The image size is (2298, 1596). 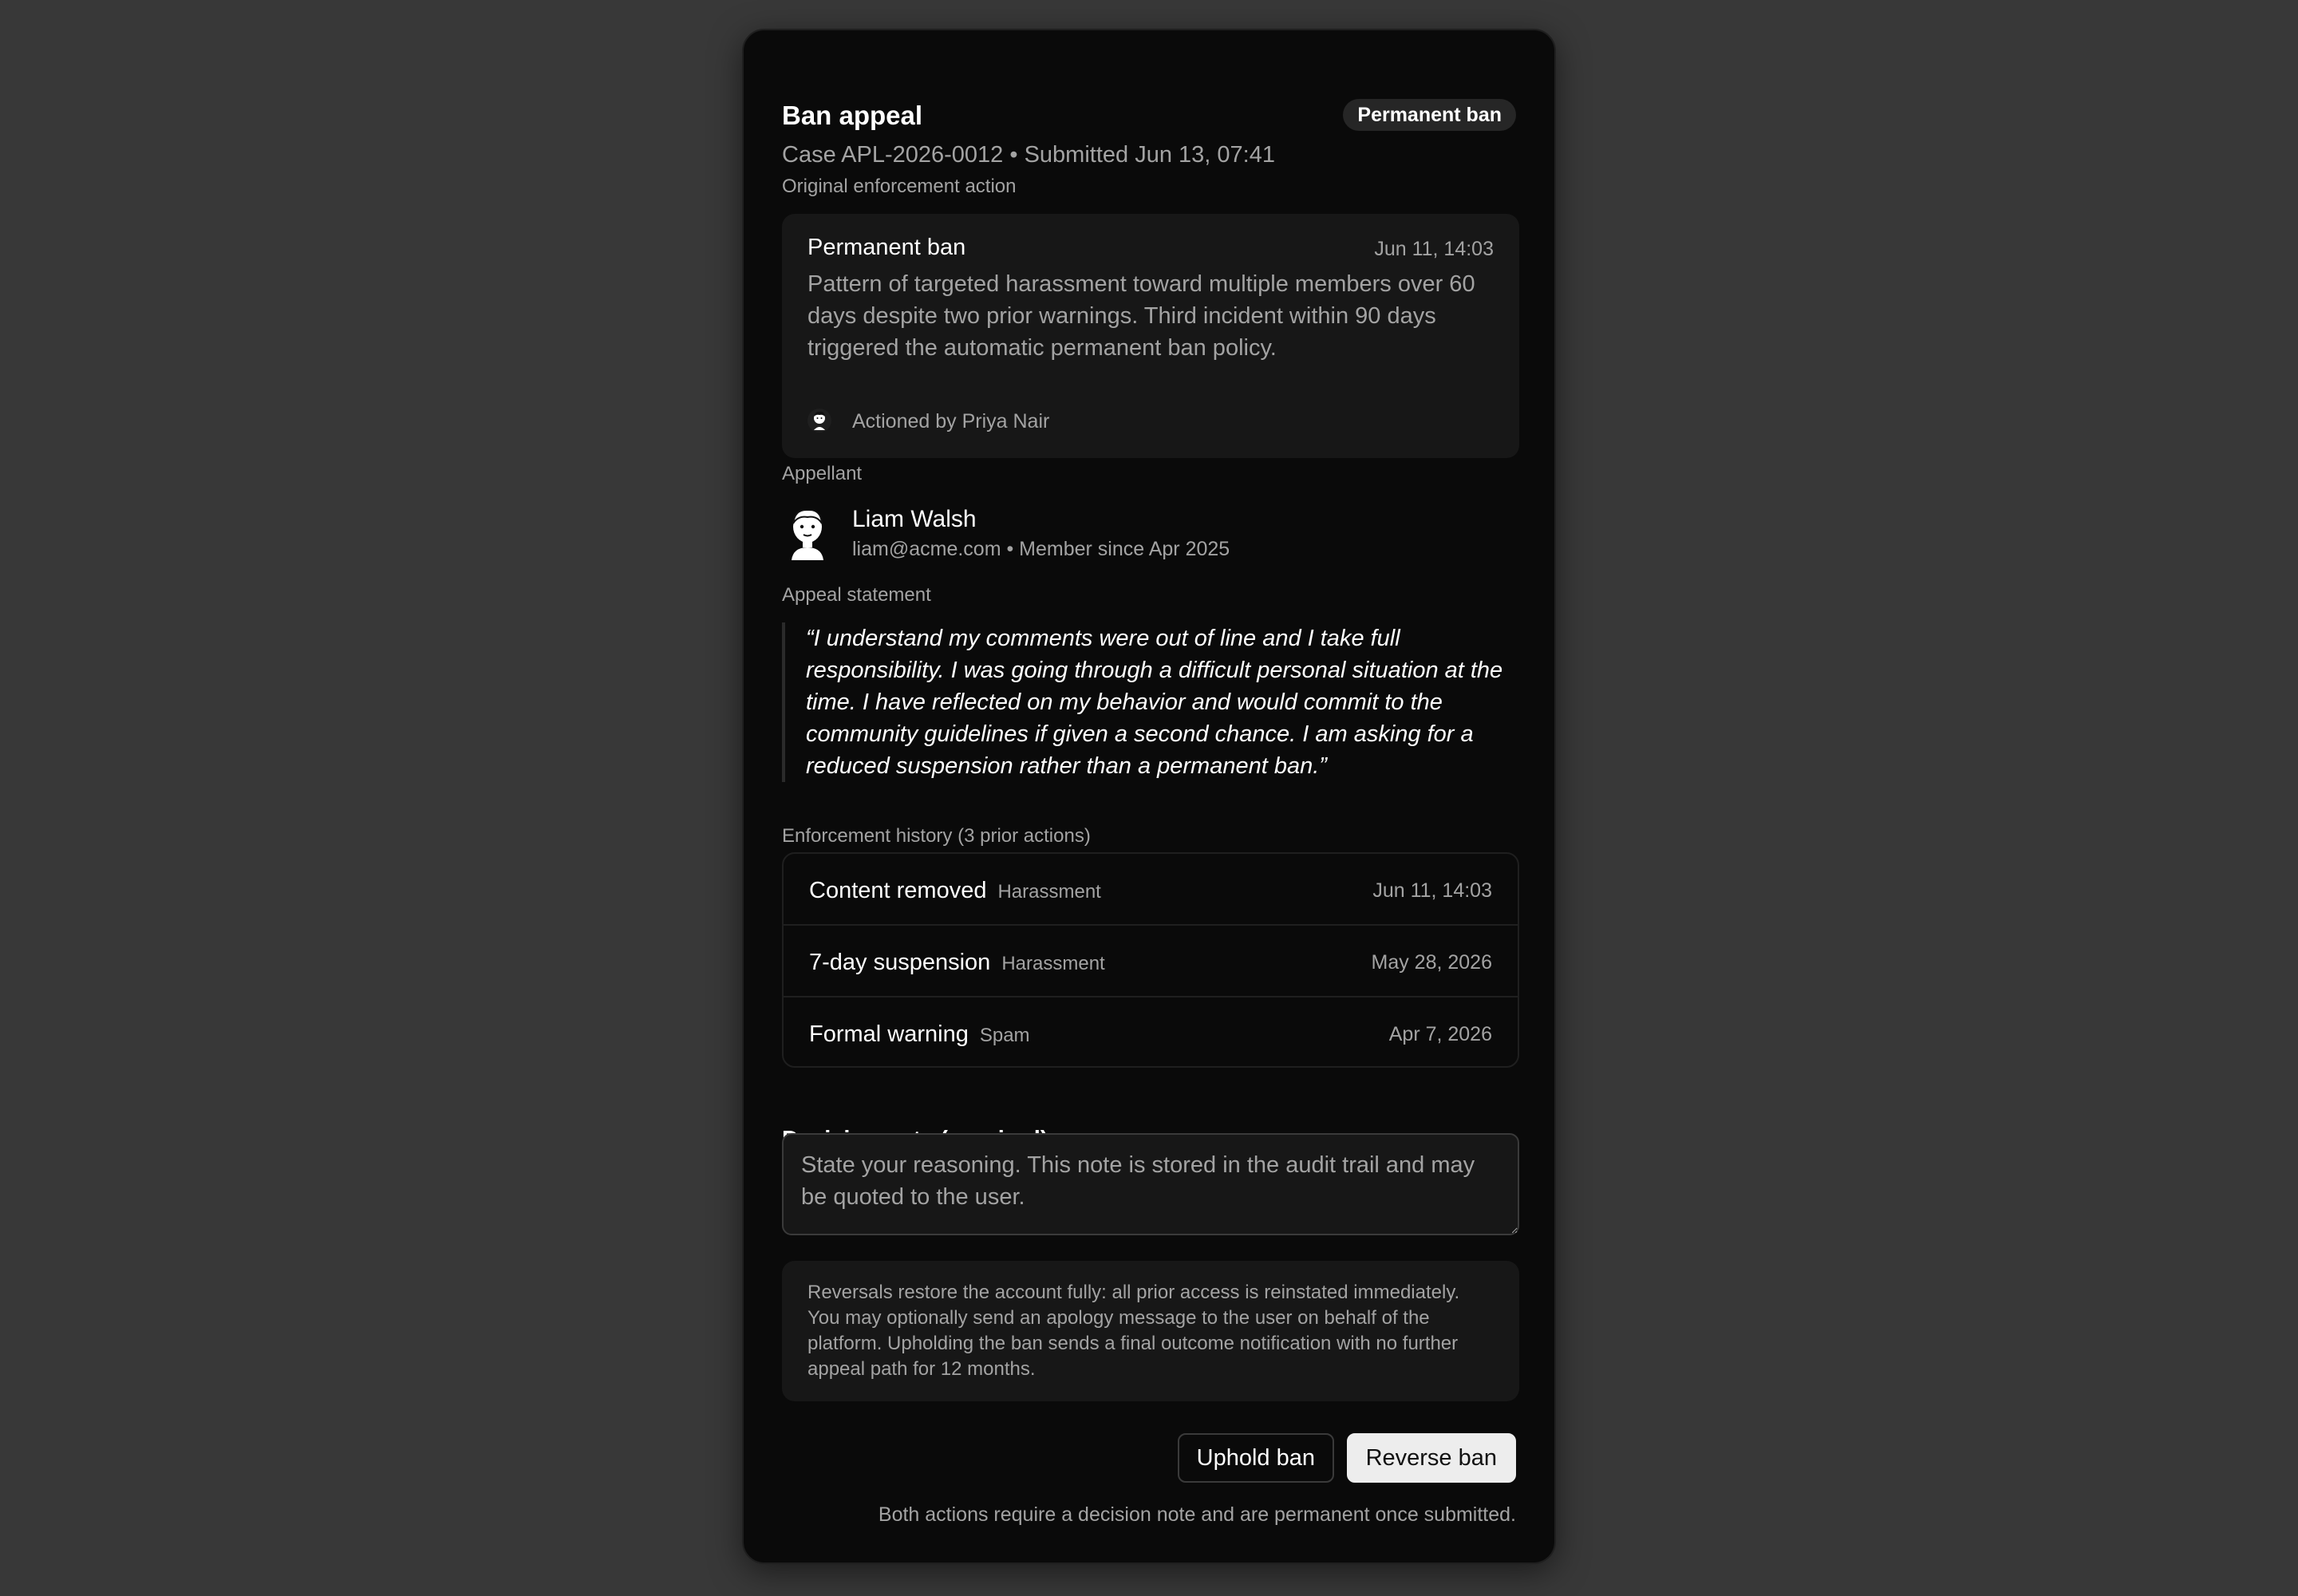 I want to click on appellant-meta: liam@acme.com • Member since Apr 2025, so click(x=1041, y=549).